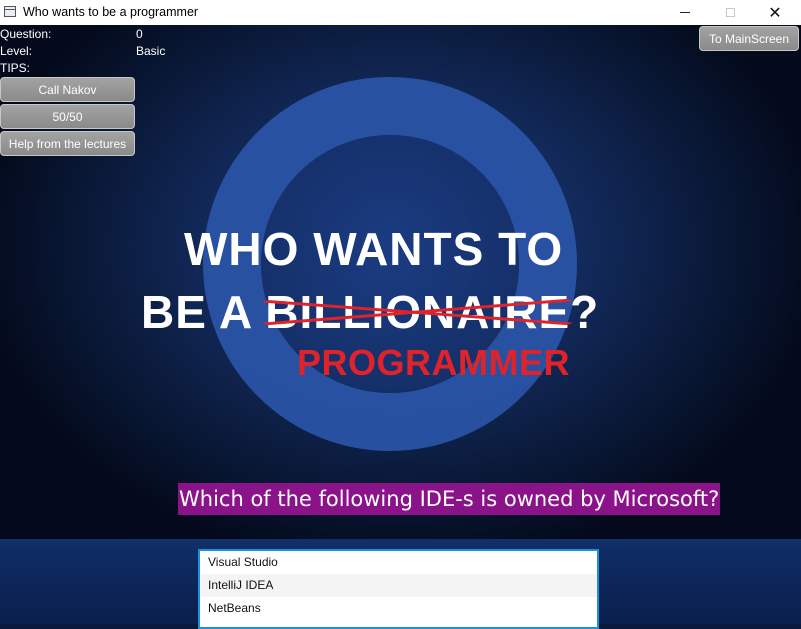  Describe the element at coordinates (15, 68) in the screenshot. I see `tips-label: TIPS:` at that location.